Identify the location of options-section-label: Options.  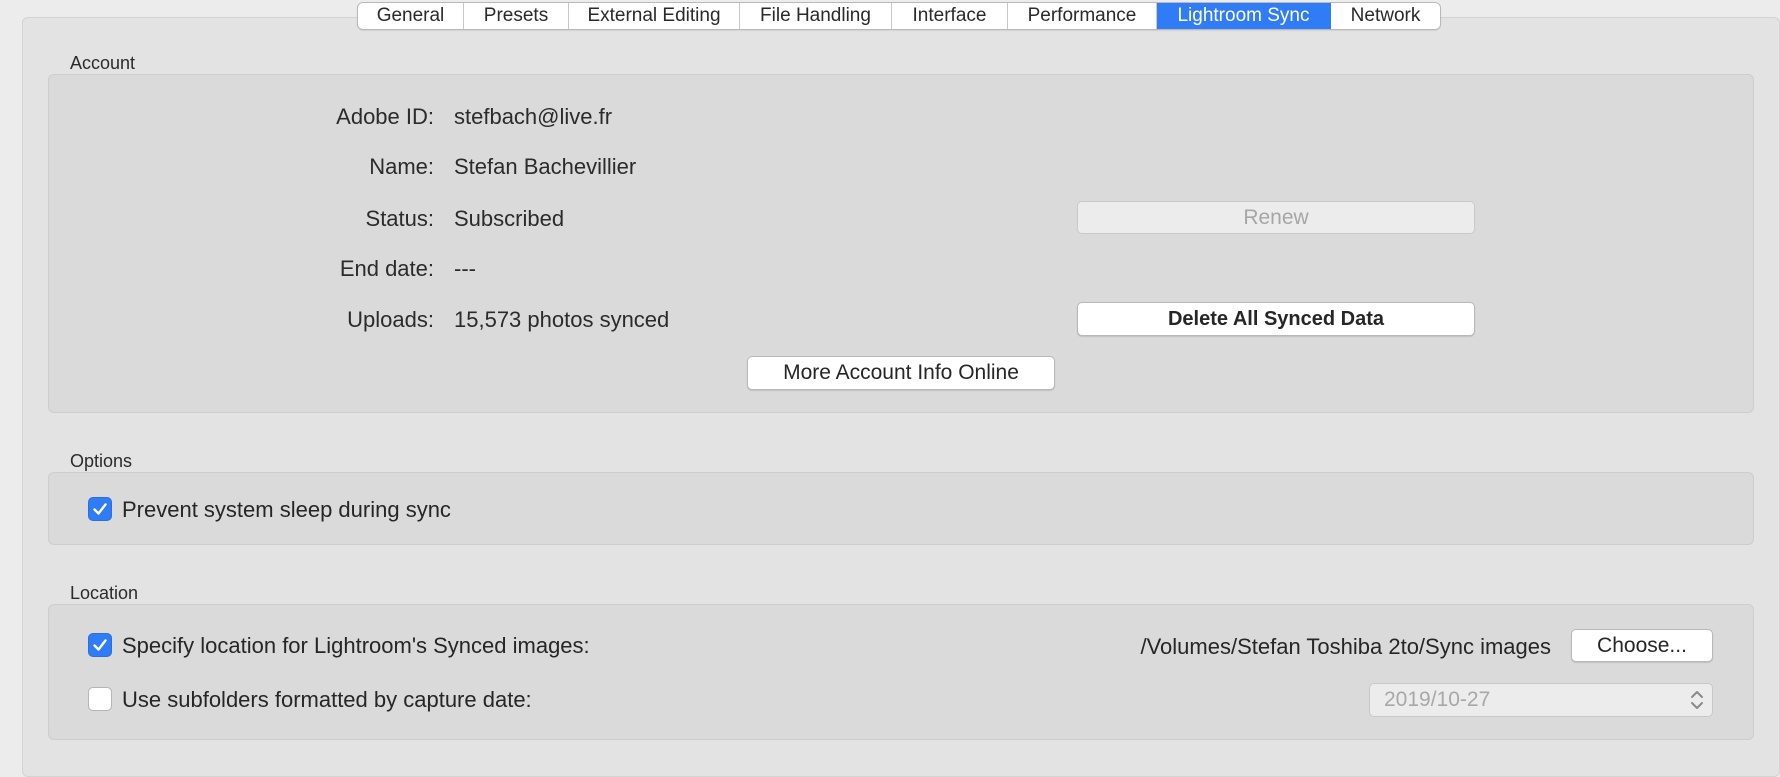
(101, 461).